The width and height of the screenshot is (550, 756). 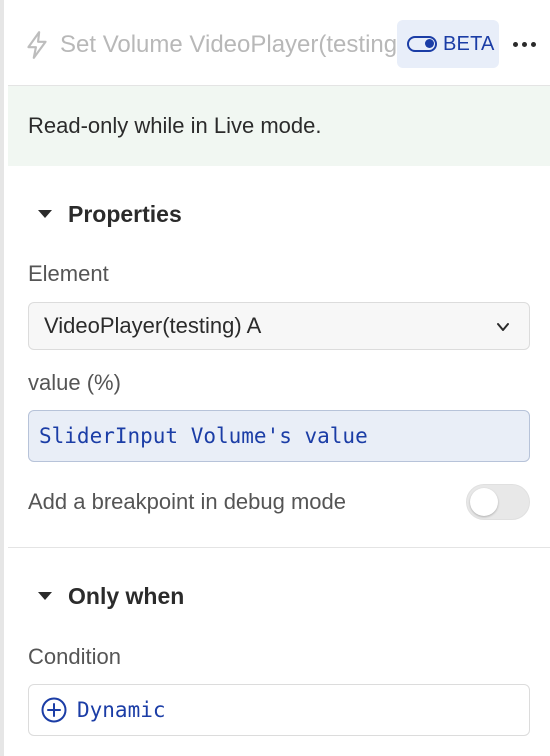 I want to click on section-divider, so click(x=279, y=547).